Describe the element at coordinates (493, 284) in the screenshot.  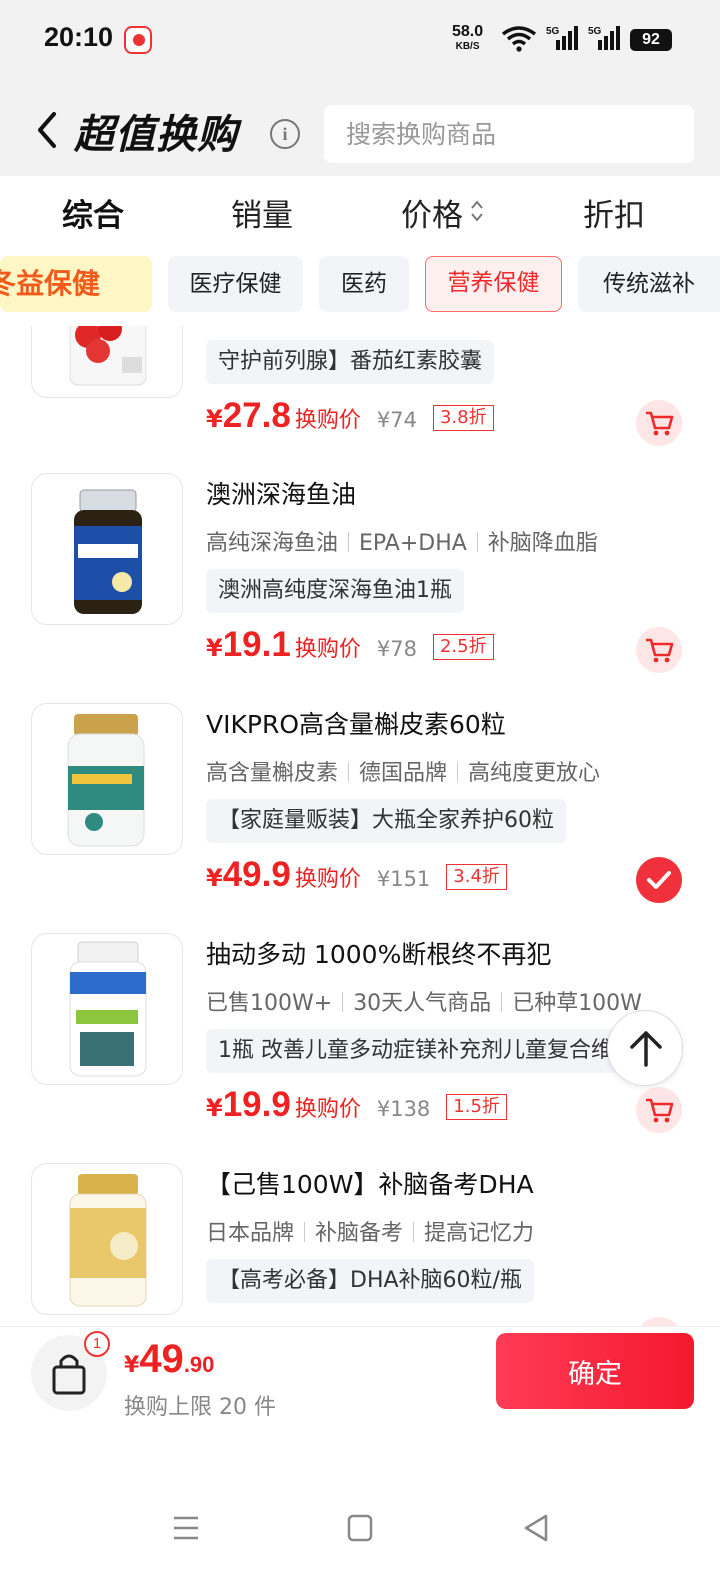
I see `category-chip-3: 营养保健` at that location.